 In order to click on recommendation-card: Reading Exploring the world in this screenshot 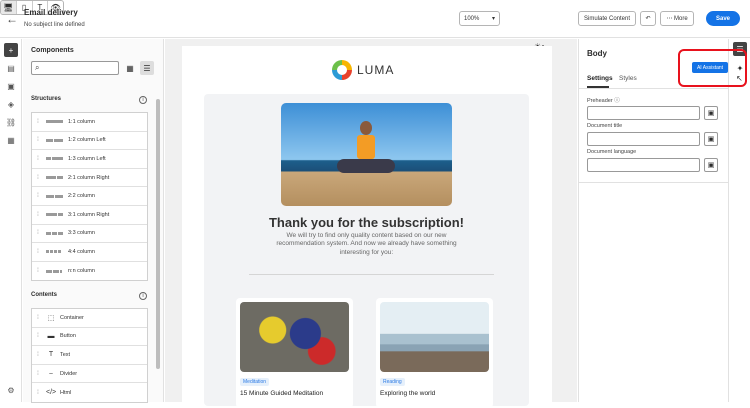, I will do `click(434, 353)`.